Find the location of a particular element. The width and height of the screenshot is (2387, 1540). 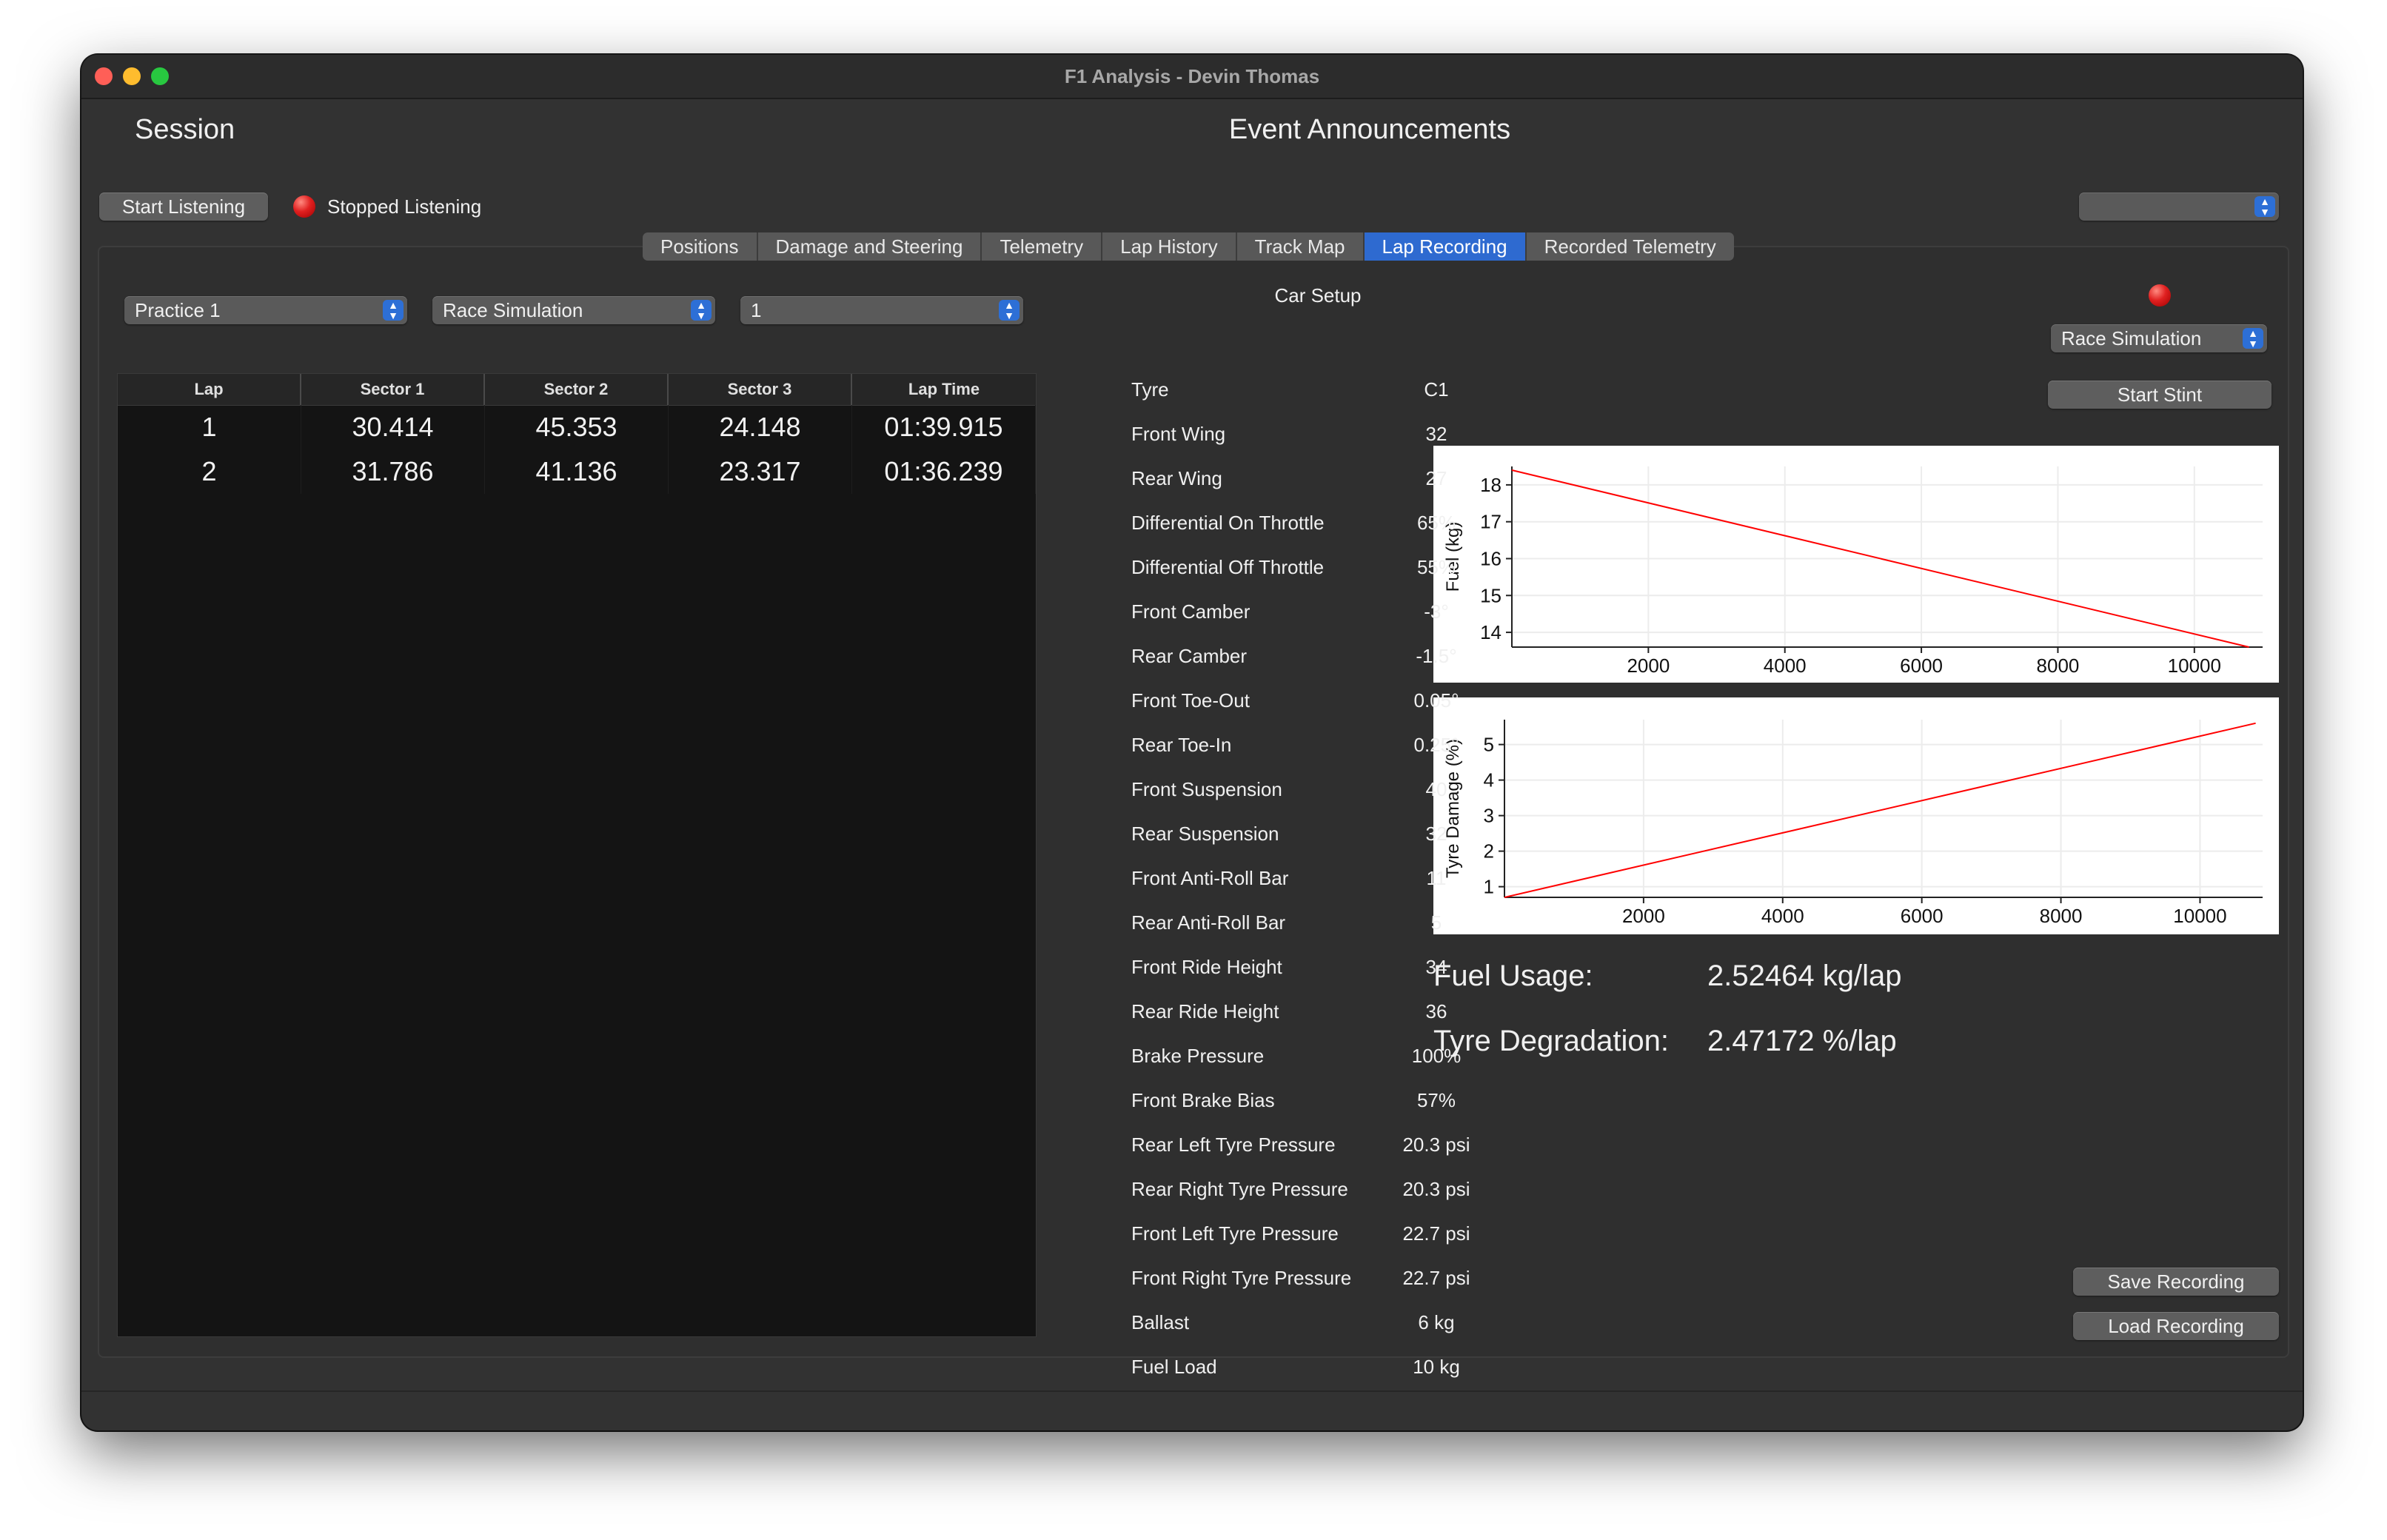

stint-select: 1 ▲ ▼ is located at coordinates (881, 310).